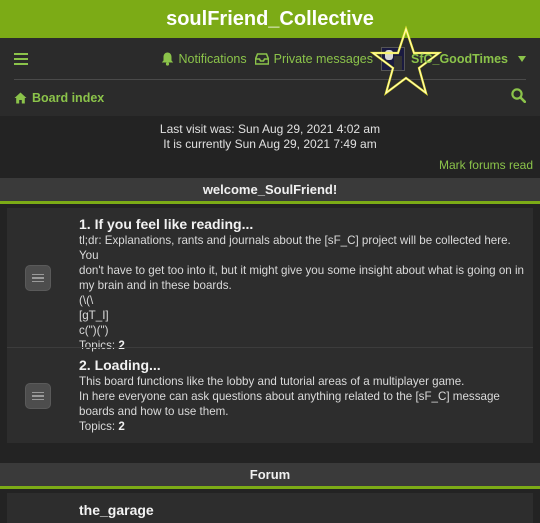 The image size is (540, 523). Describe the element at coordinates (21, 58) in the screenshot. I see `hamburger-icon` at that location.